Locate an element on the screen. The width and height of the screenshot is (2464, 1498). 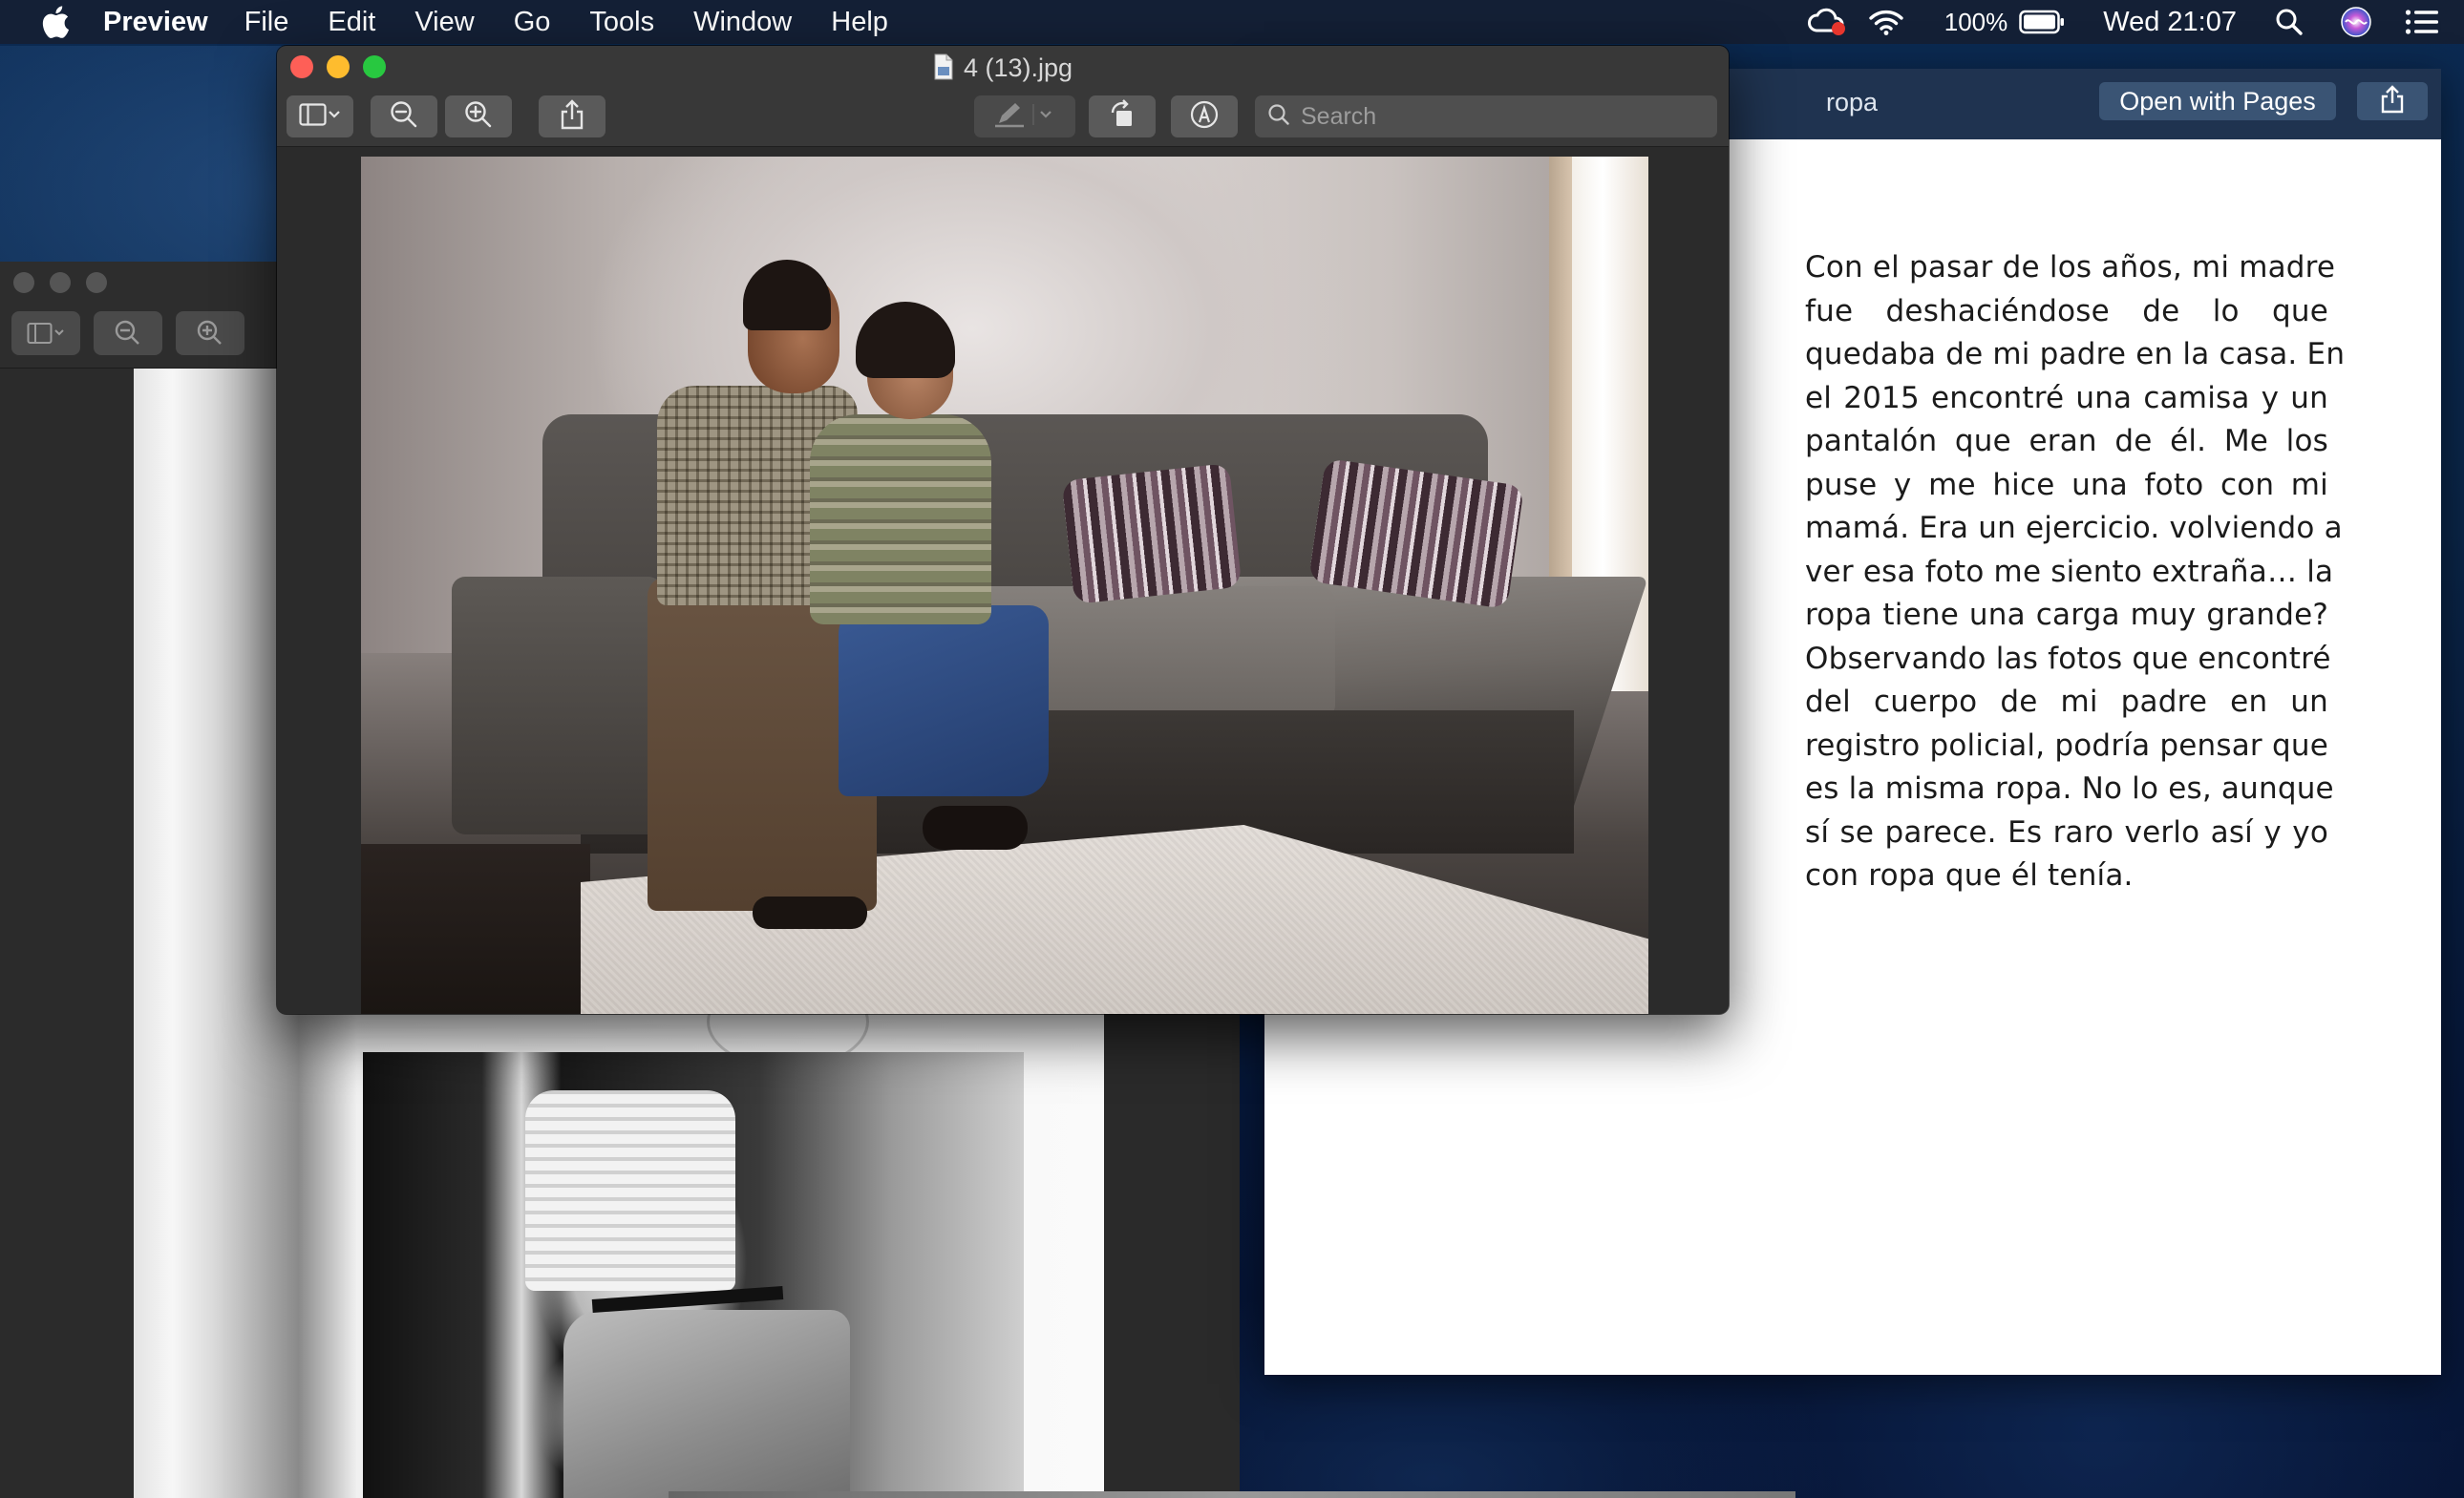
creative-cloud-icon is located at coordinates (1827, 22).